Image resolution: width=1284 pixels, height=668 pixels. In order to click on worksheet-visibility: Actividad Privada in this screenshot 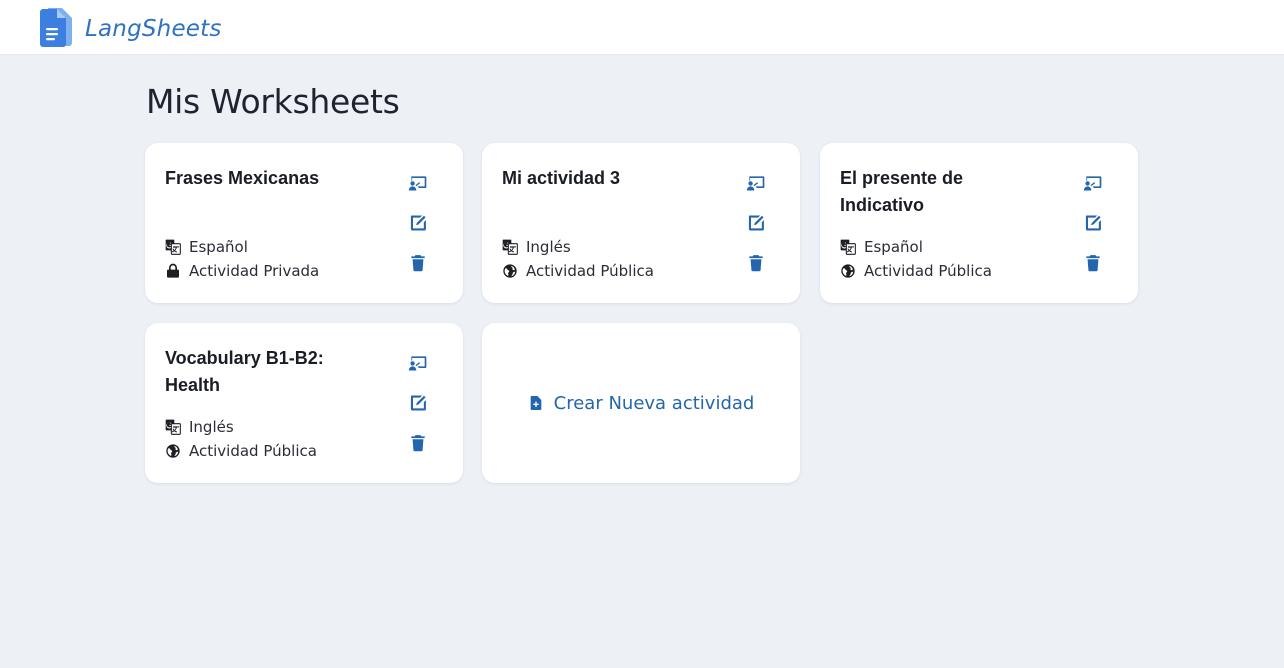, I will do `click(242, 271)`.